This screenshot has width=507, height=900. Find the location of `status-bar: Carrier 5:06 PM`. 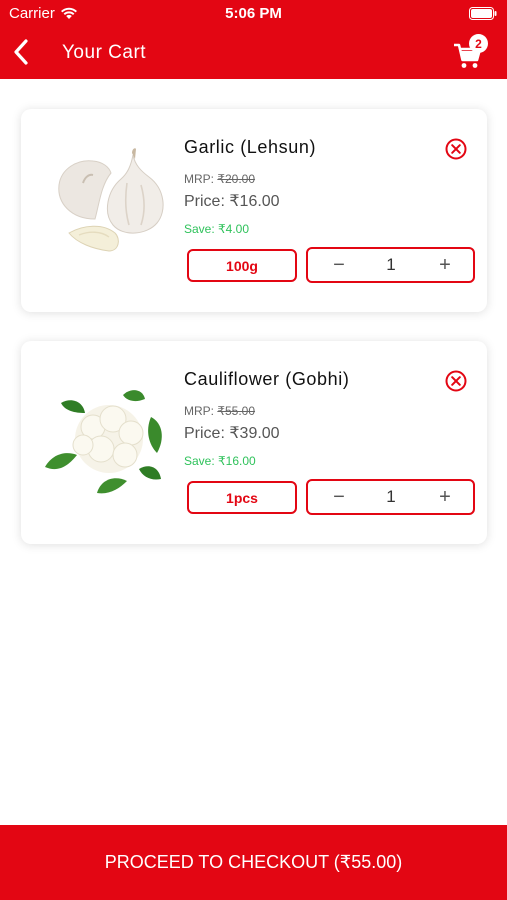

status-bar: Carrier 5:06 PM is located at coordinates (253, 14).